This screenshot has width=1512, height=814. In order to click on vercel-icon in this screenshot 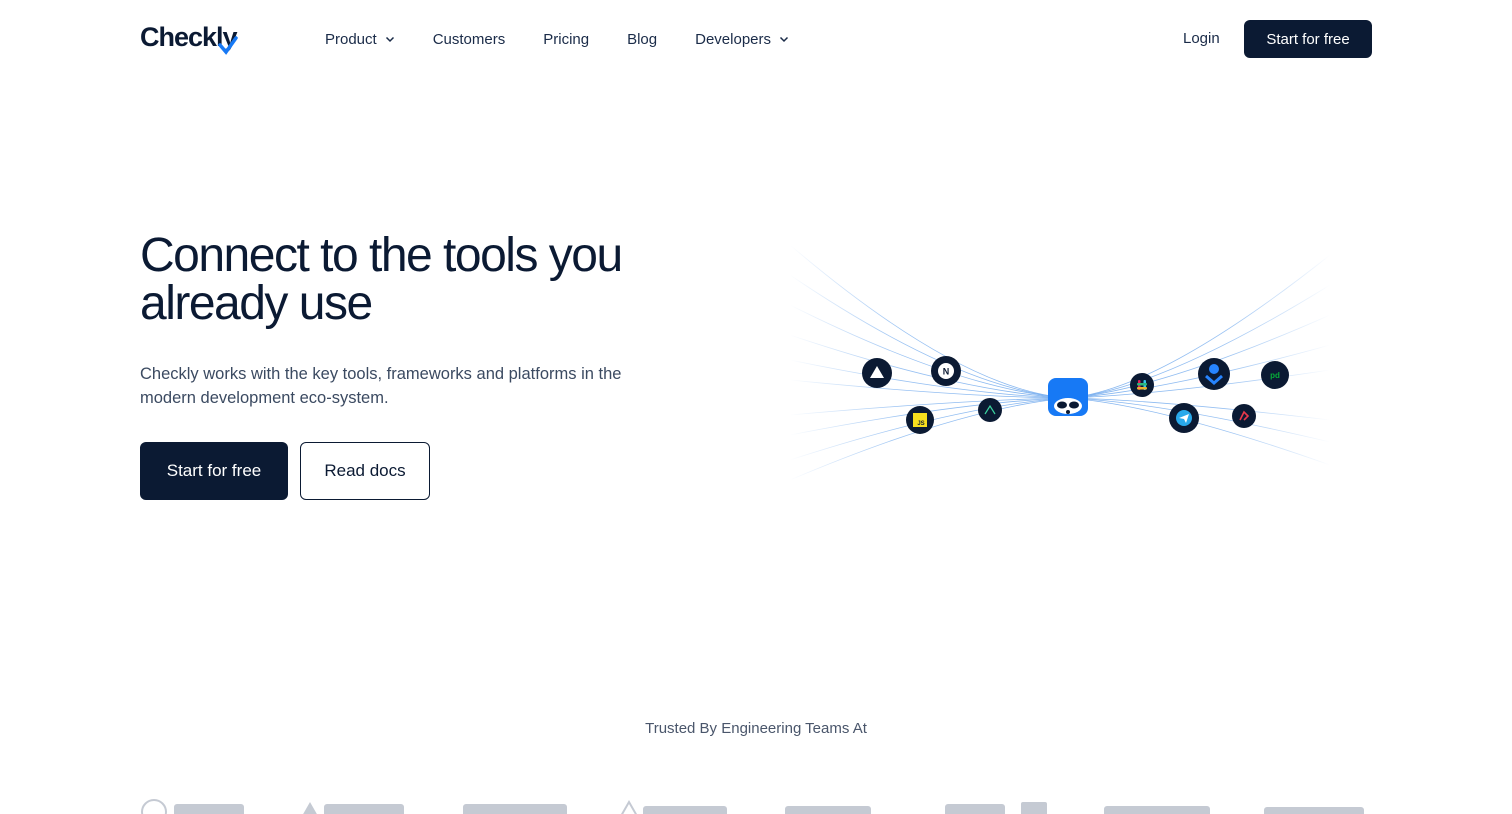, I will do `click(877, 373)`.